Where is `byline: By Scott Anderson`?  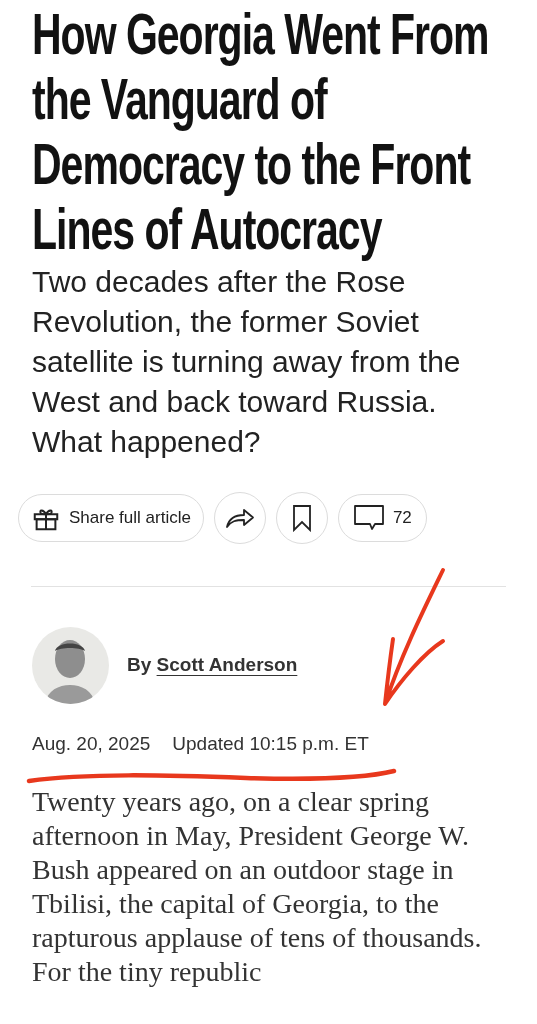
byline: By Scott Anderson is located at coordinates (212, 665).